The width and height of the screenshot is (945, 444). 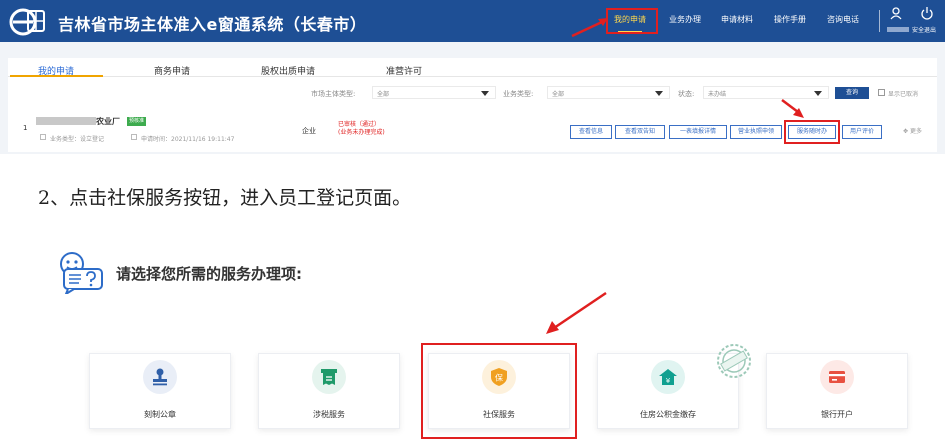 What do you see at coordinates (717, 94) in the screenshot?
I see `status-value: 未办结` at bounding box center [717, 94].